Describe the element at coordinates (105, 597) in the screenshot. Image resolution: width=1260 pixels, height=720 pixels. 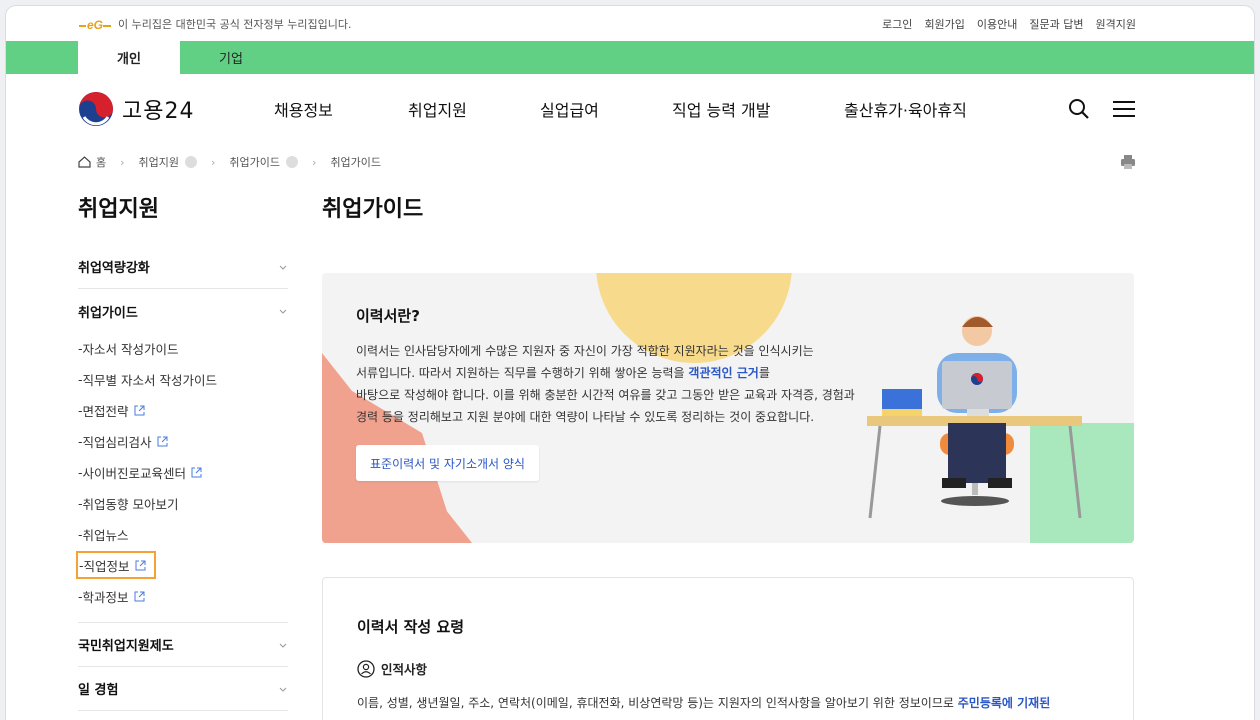
I see `sub-item-label: 학과정보` at that location.